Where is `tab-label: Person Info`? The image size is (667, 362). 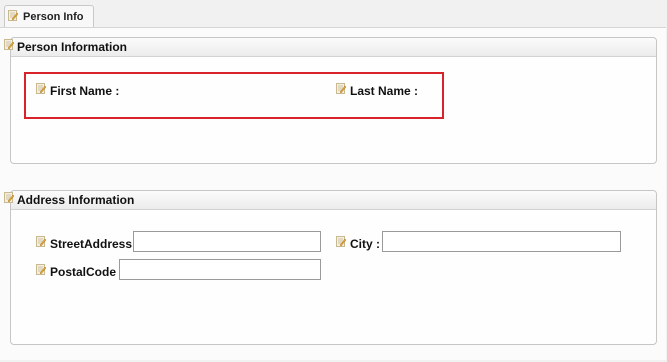
tab-label: Person Info is located at coordinates (53, 17).